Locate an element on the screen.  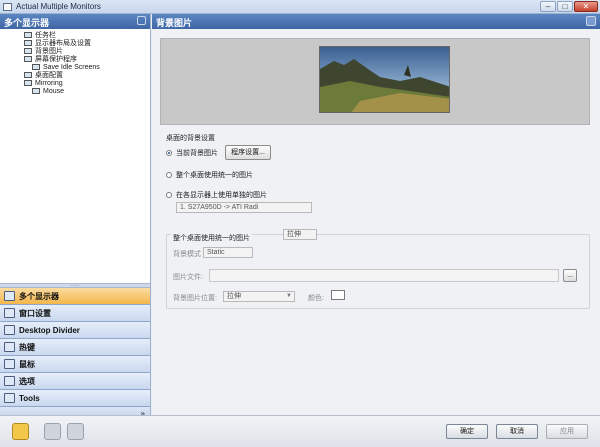
minimize-button: – is located at coordinates (548, 6).